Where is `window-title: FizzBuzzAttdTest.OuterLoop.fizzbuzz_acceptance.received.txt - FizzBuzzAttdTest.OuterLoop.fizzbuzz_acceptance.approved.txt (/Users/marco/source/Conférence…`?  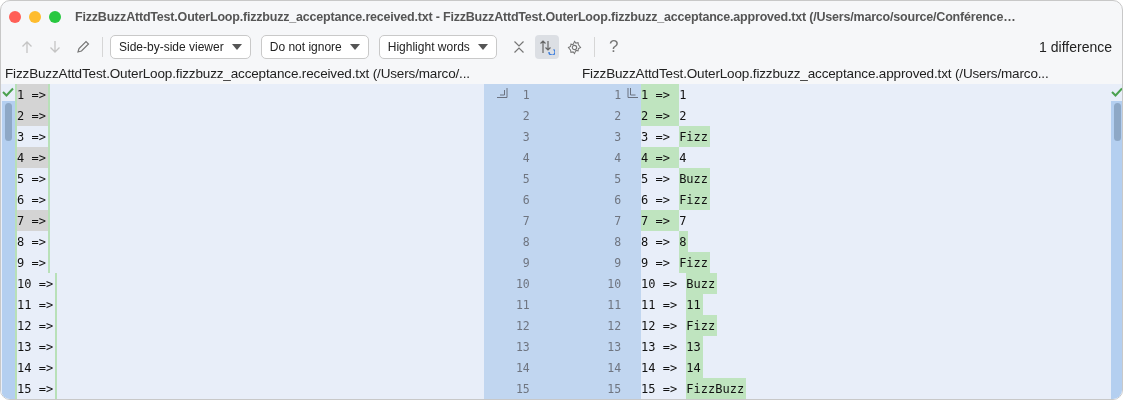
window-title: FizzBuzzAttdTest.OuterLoop.fizzbuzz_acceptance.received.txt - FizzBuzzAttdTest.OuterLoop.fizzbuzz_acceptance.approved.txt (/Users/marco/source/Conférence… is located at coordinates (545, 16).